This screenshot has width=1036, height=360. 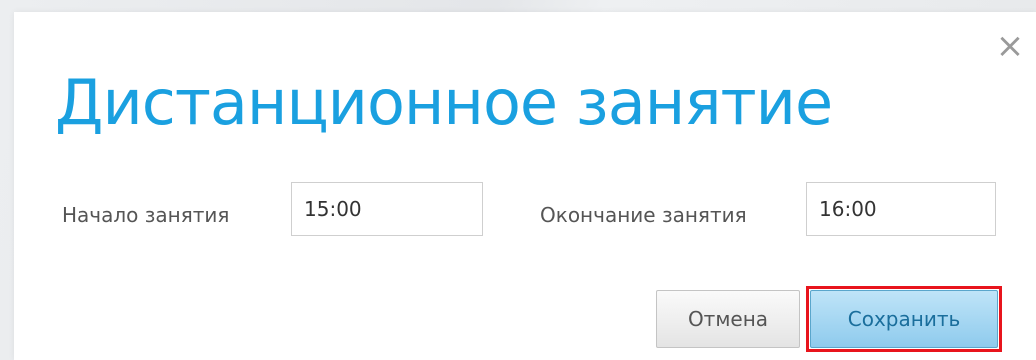 What do you see at coordinates (904, 319) in the screenshot?
I see `save-button: Сохранить` at bounding box center [904, 319].